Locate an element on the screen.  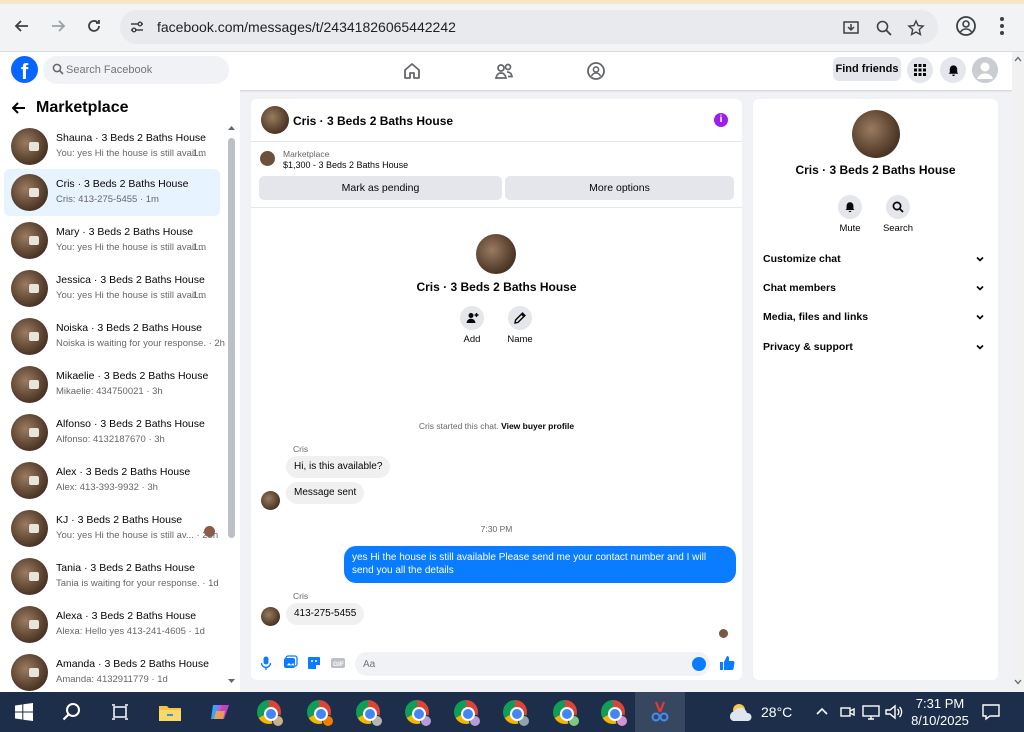
message-input is located at coordinates (523, 664).